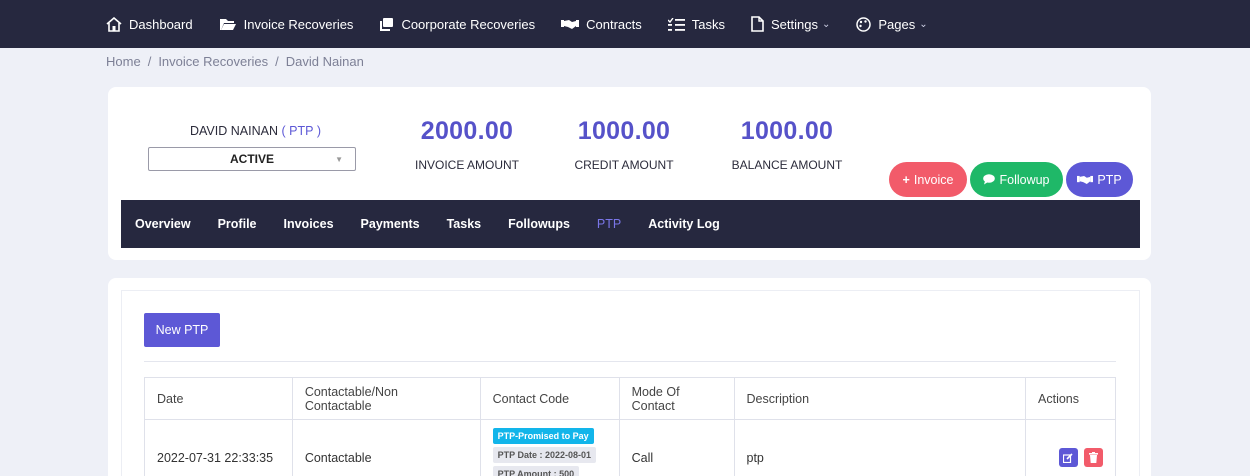 The image size is (1250, 476). Describe the element at coordinates (1109, 179) in the screenshot. I see `ptp-label: PTP` at that location.